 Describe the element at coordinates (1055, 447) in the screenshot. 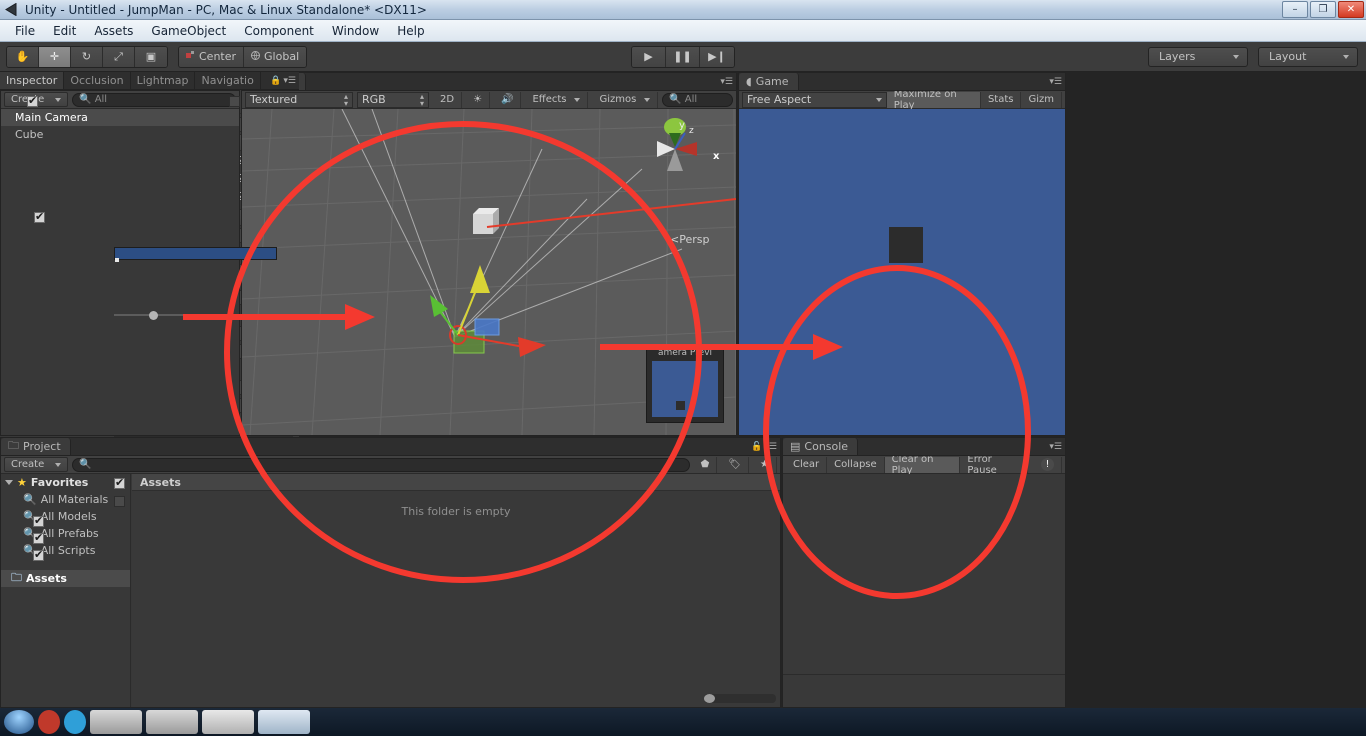

I see `console-tab-menu: ▾☰` at that location.